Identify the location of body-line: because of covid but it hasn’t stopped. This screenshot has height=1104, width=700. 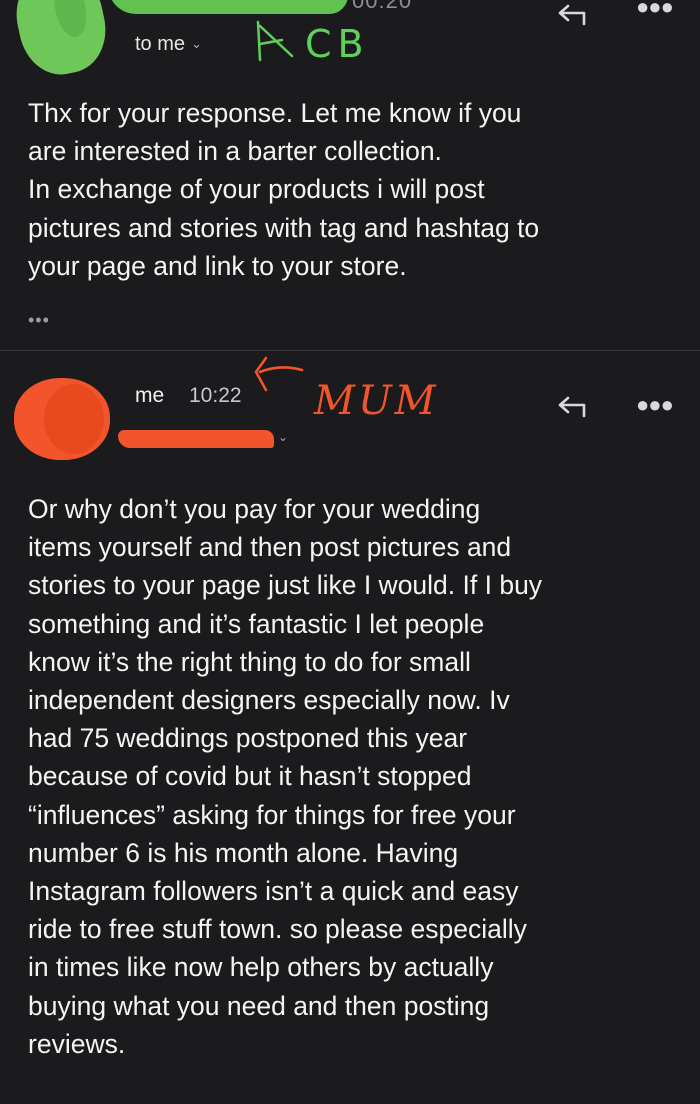
(250, 776).